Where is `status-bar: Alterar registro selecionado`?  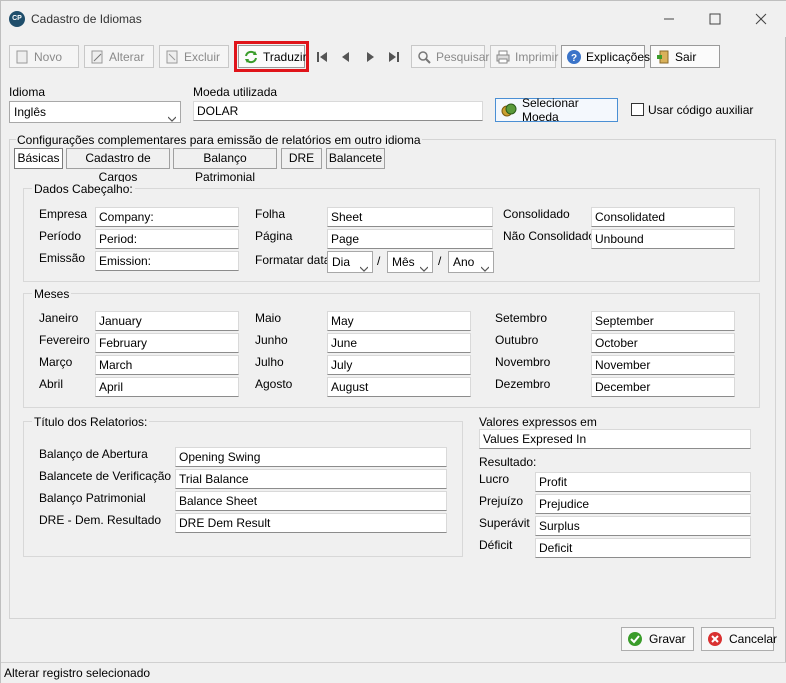 status-bar: Alterar registro selecionado is located at coordinates (393, 672).